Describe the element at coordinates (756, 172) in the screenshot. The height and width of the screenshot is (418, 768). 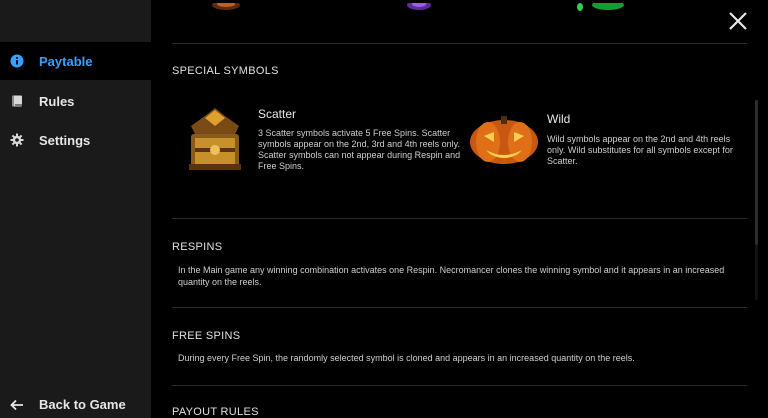
I see `scrollbar-thumb` at that location.